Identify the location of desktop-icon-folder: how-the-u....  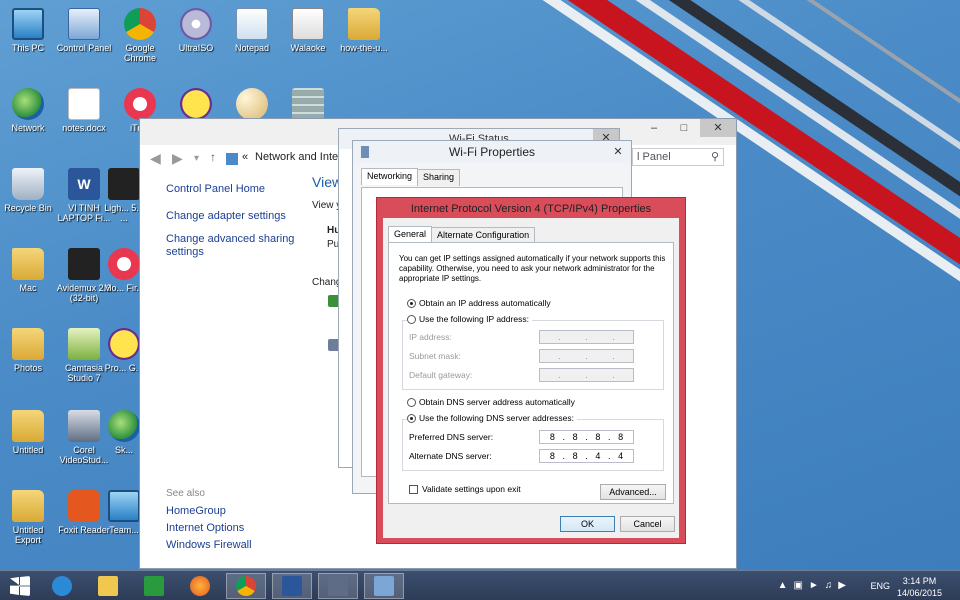
(364, 30).